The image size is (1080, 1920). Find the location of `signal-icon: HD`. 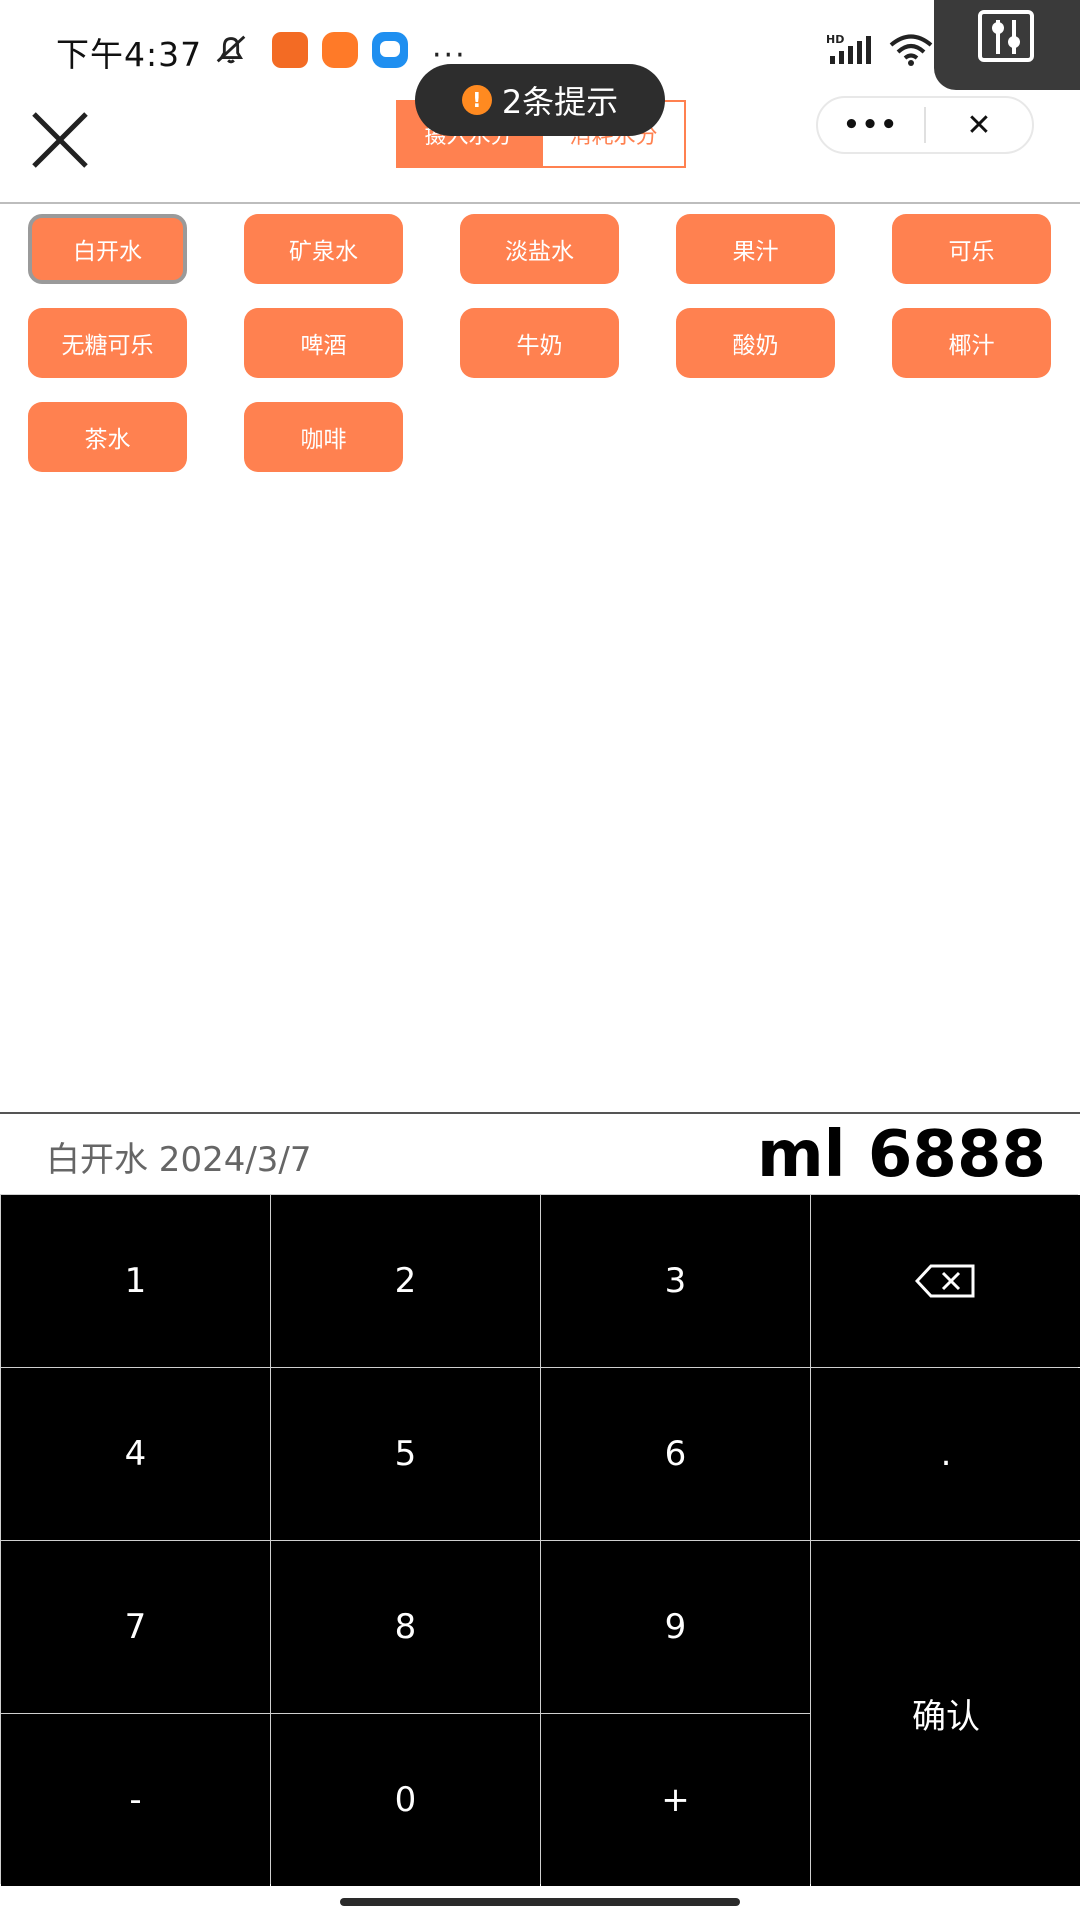

signal-icon: HD is located at coordinates (853, 51).